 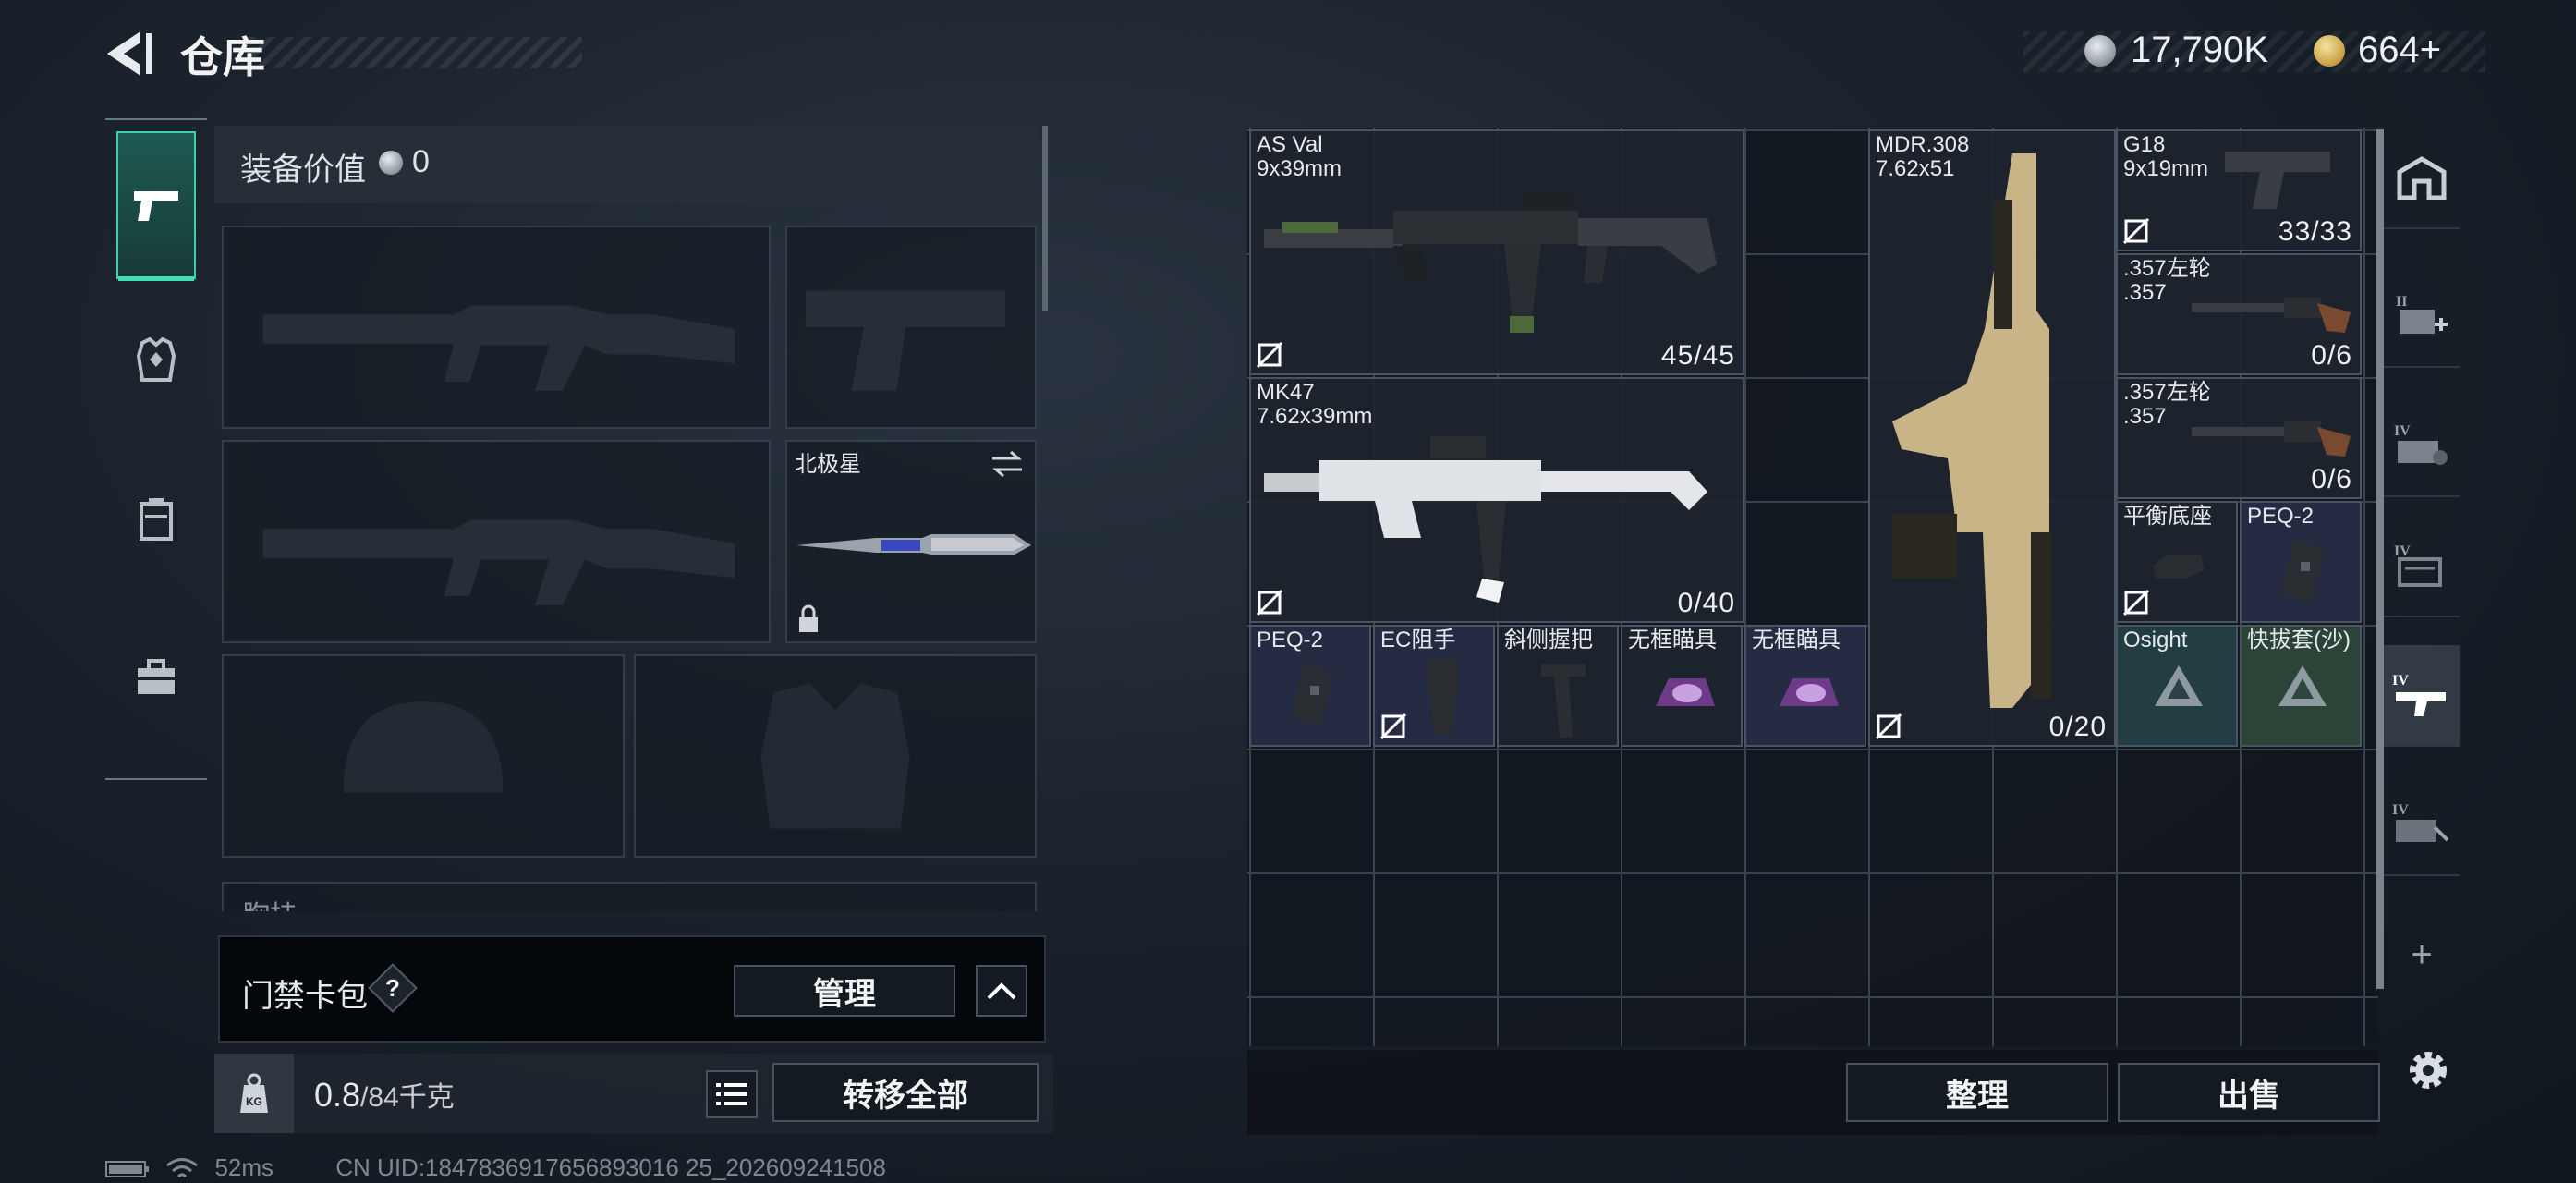 What do you see at coordinates (2422, 178) in the screenshot?
I see `tab-storage-home` at bounding box center [2422, 178].